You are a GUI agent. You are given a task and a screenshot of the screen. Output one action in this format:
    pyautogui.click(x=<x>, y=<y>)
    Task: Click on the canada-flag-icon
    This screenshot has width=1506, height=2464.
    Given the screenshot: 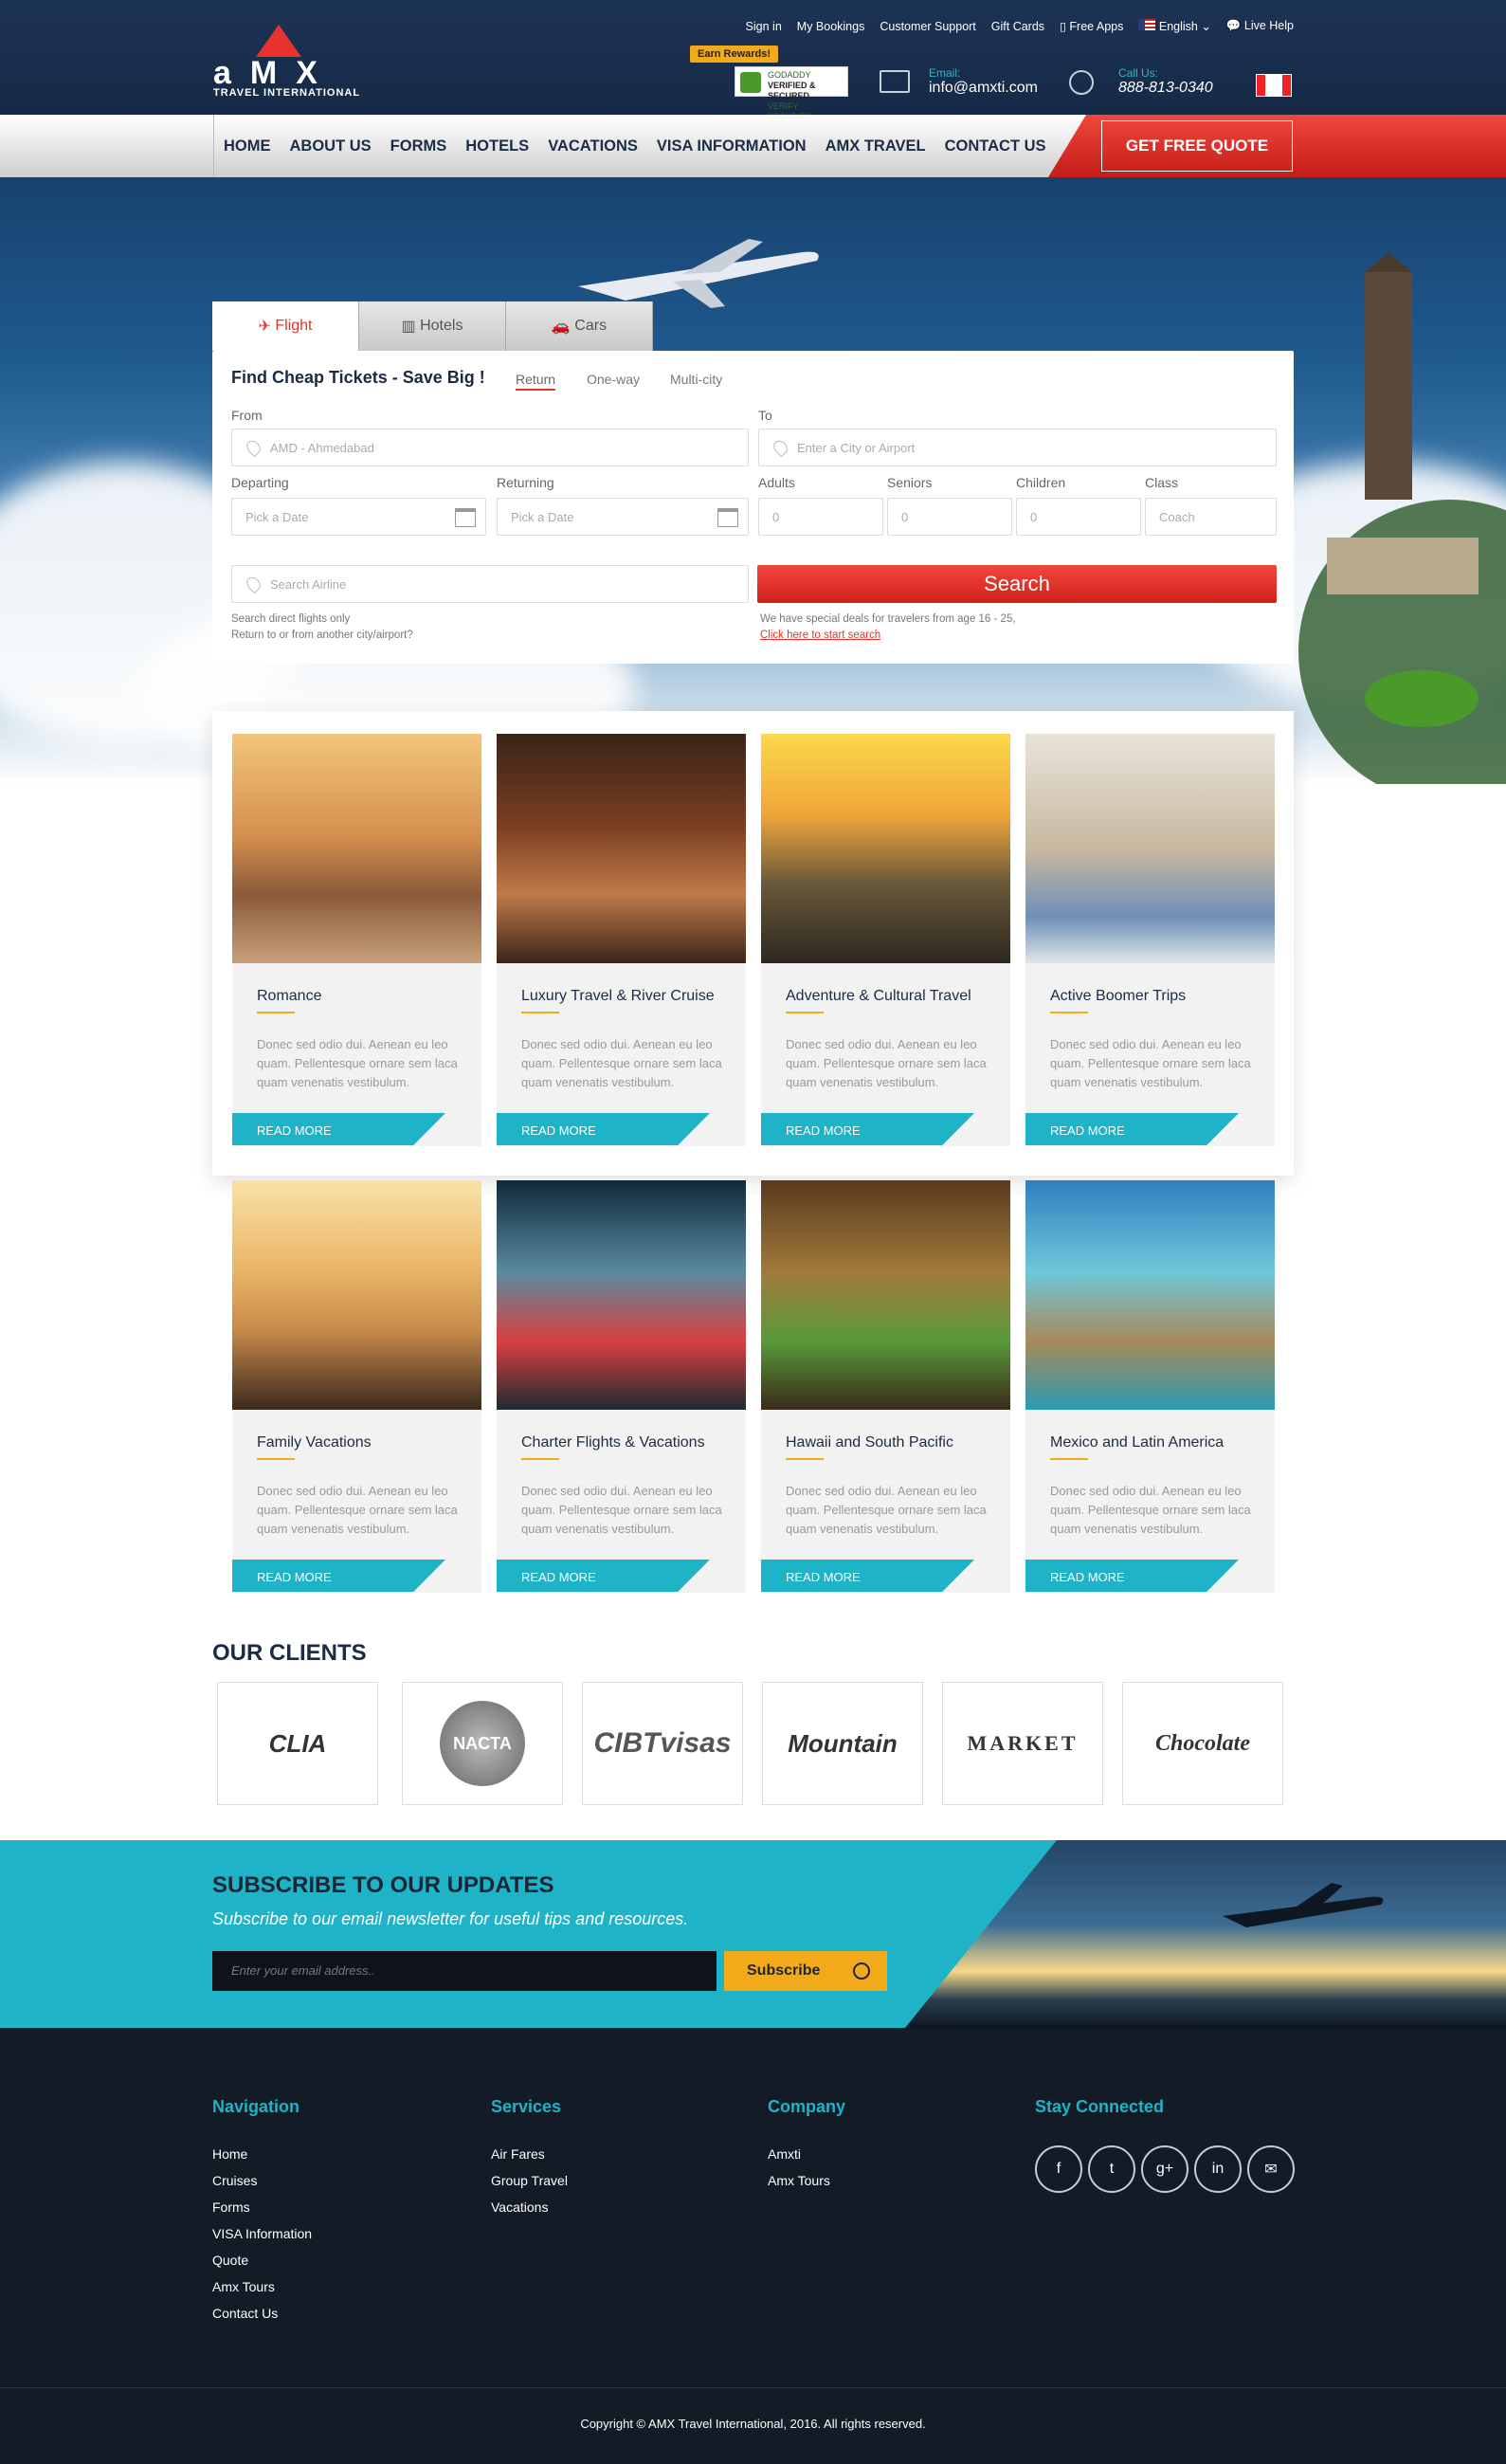 What is the action you would take?
    pyautogui.click(x=1274, y=85)
    